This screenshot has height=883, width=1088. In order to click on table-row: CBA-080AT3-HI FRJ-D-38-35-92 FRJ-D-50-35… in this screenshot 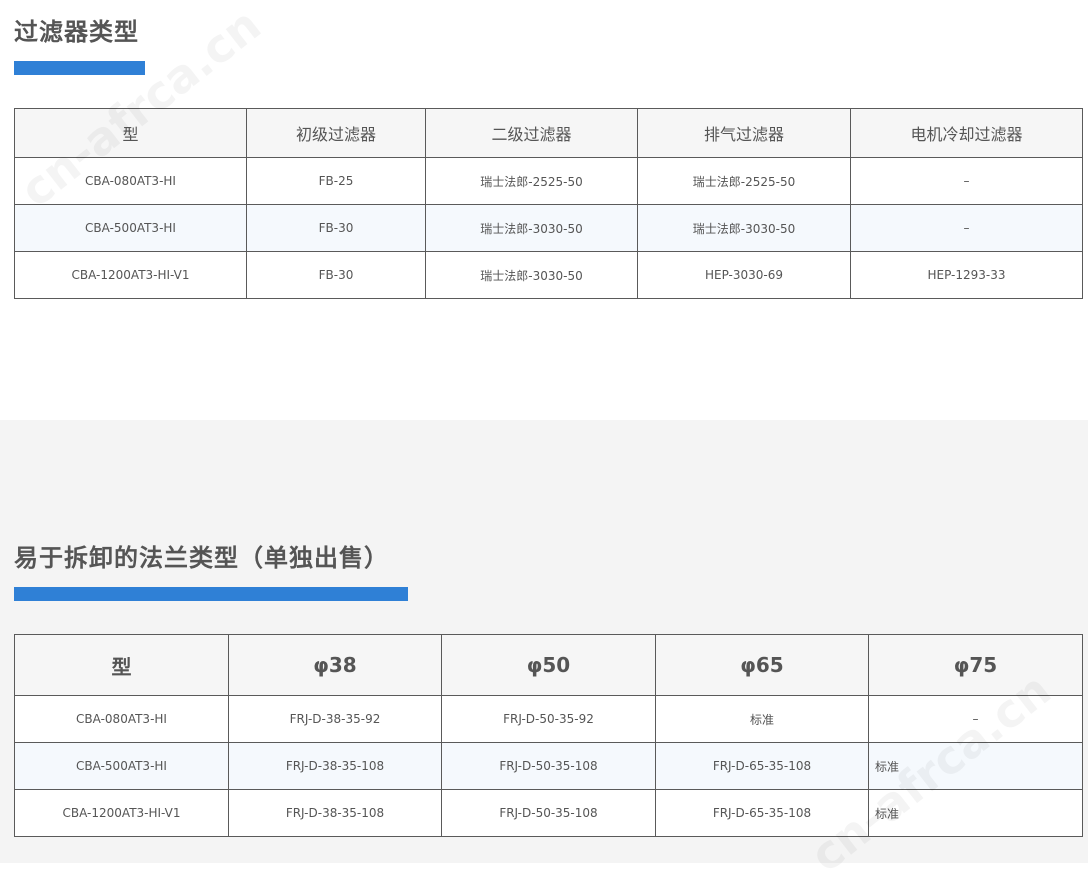, I will do `click(548, 719)`.